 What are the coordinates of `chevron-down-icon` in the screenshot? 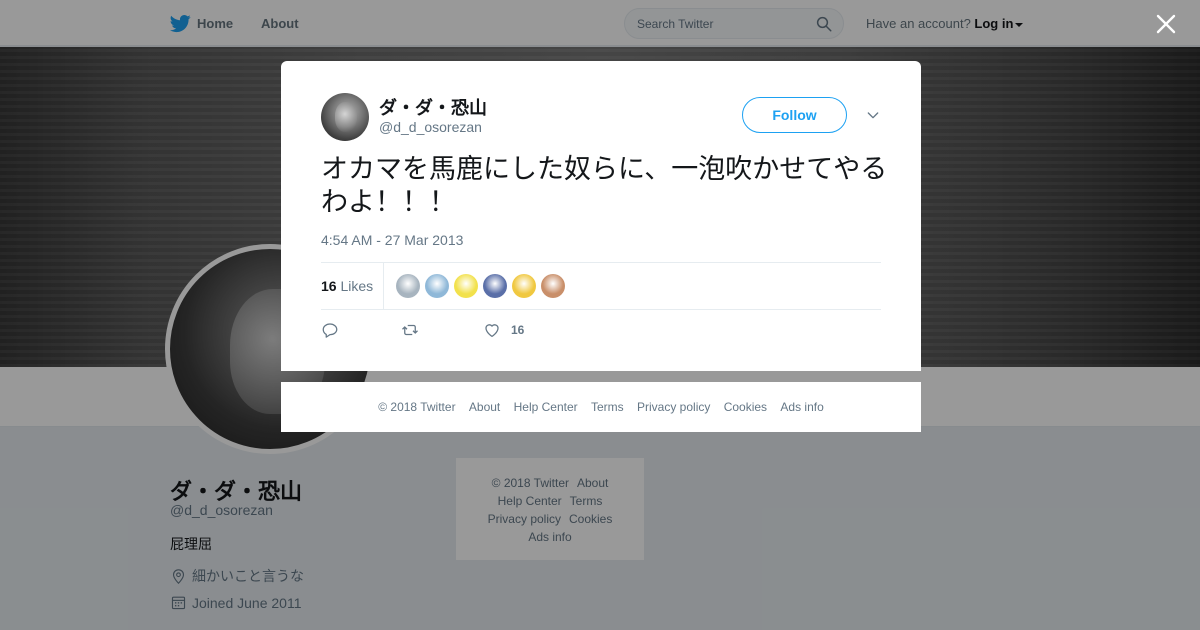 It's located at (873, 115).